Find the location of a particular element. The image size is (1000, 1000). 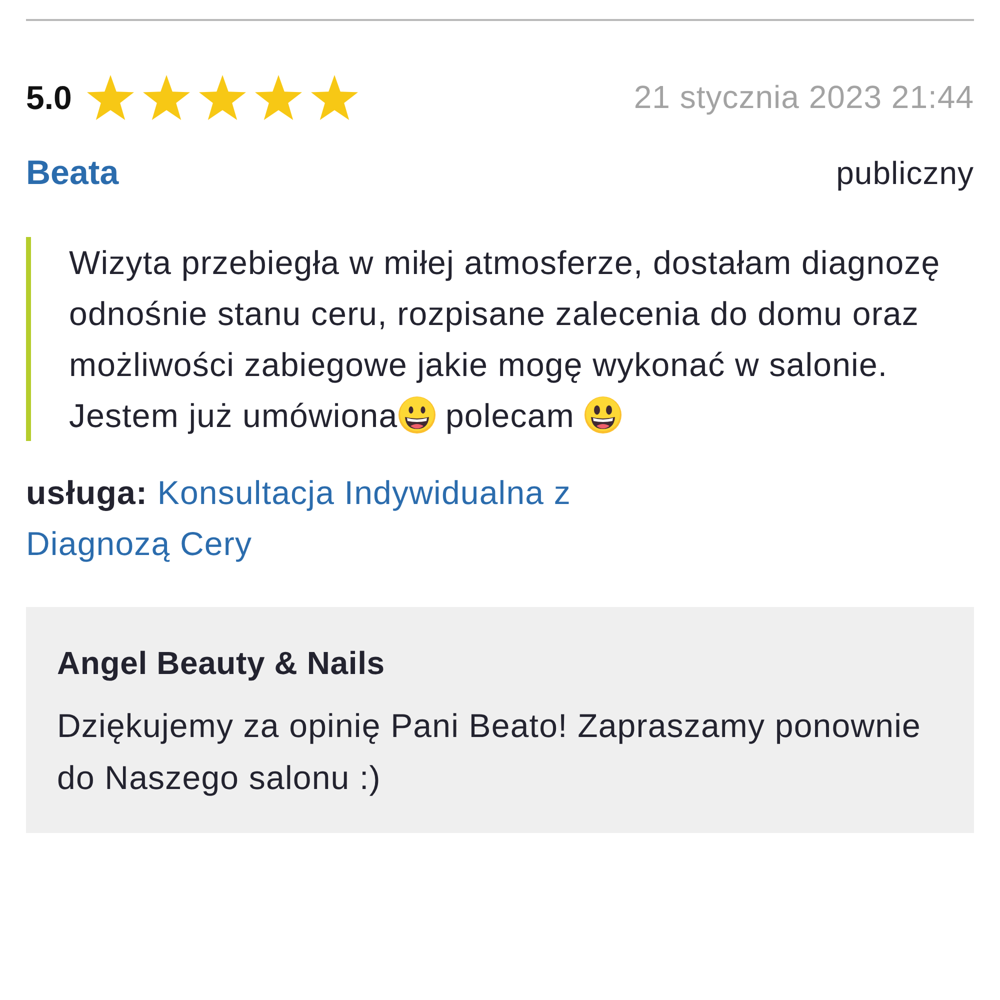

reply-author: Angel Beauty & Nails is located at coordinates (221, 663).